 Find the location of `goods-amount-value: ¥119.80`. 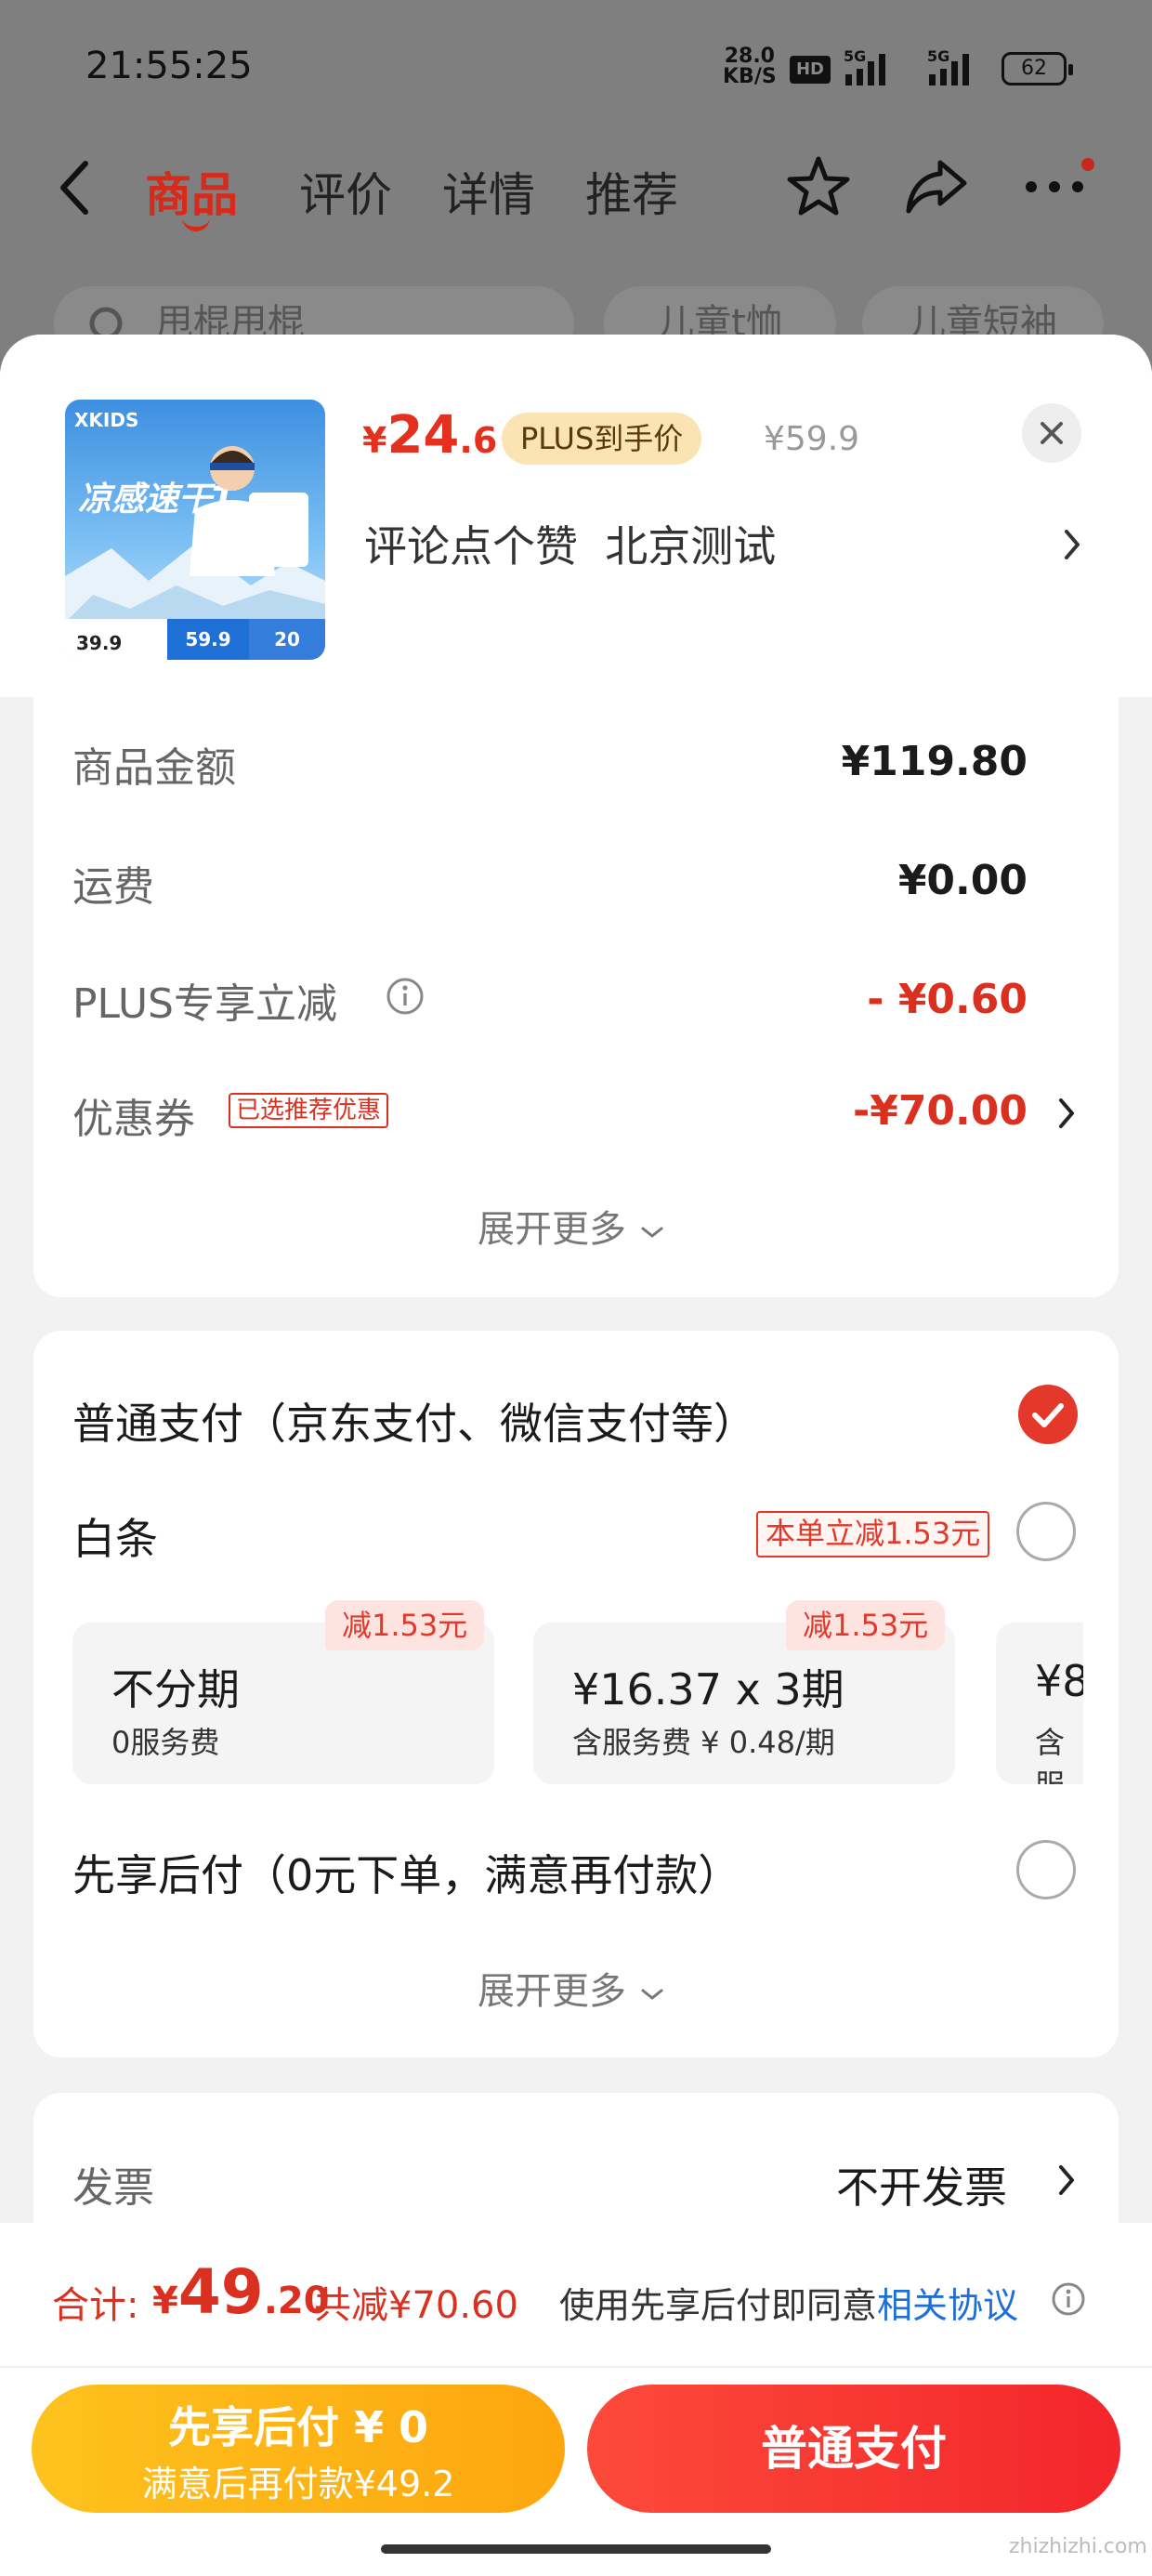

goods-amount-value: ¥119.80 is located at coordinates (934, 761).